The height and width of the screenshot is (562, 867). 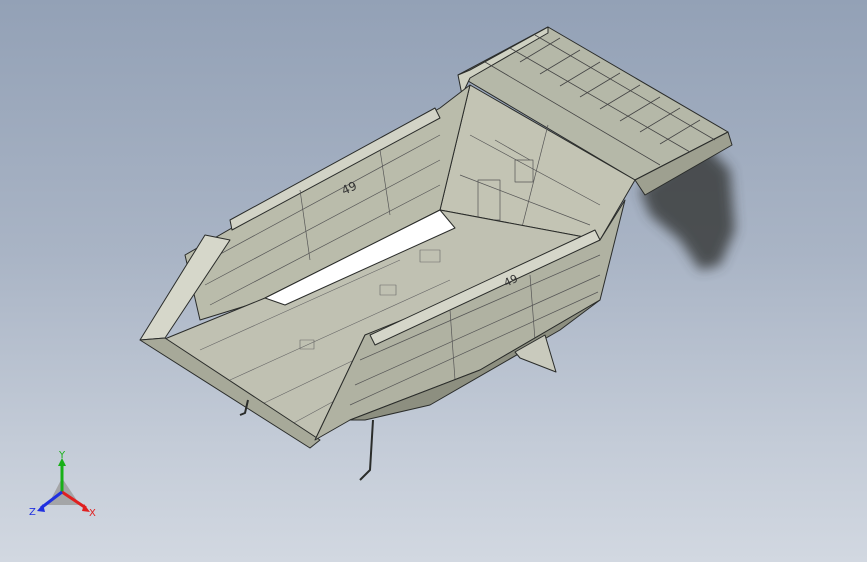 I want to click on x-axis-label: X, so click(x=92, y=513).